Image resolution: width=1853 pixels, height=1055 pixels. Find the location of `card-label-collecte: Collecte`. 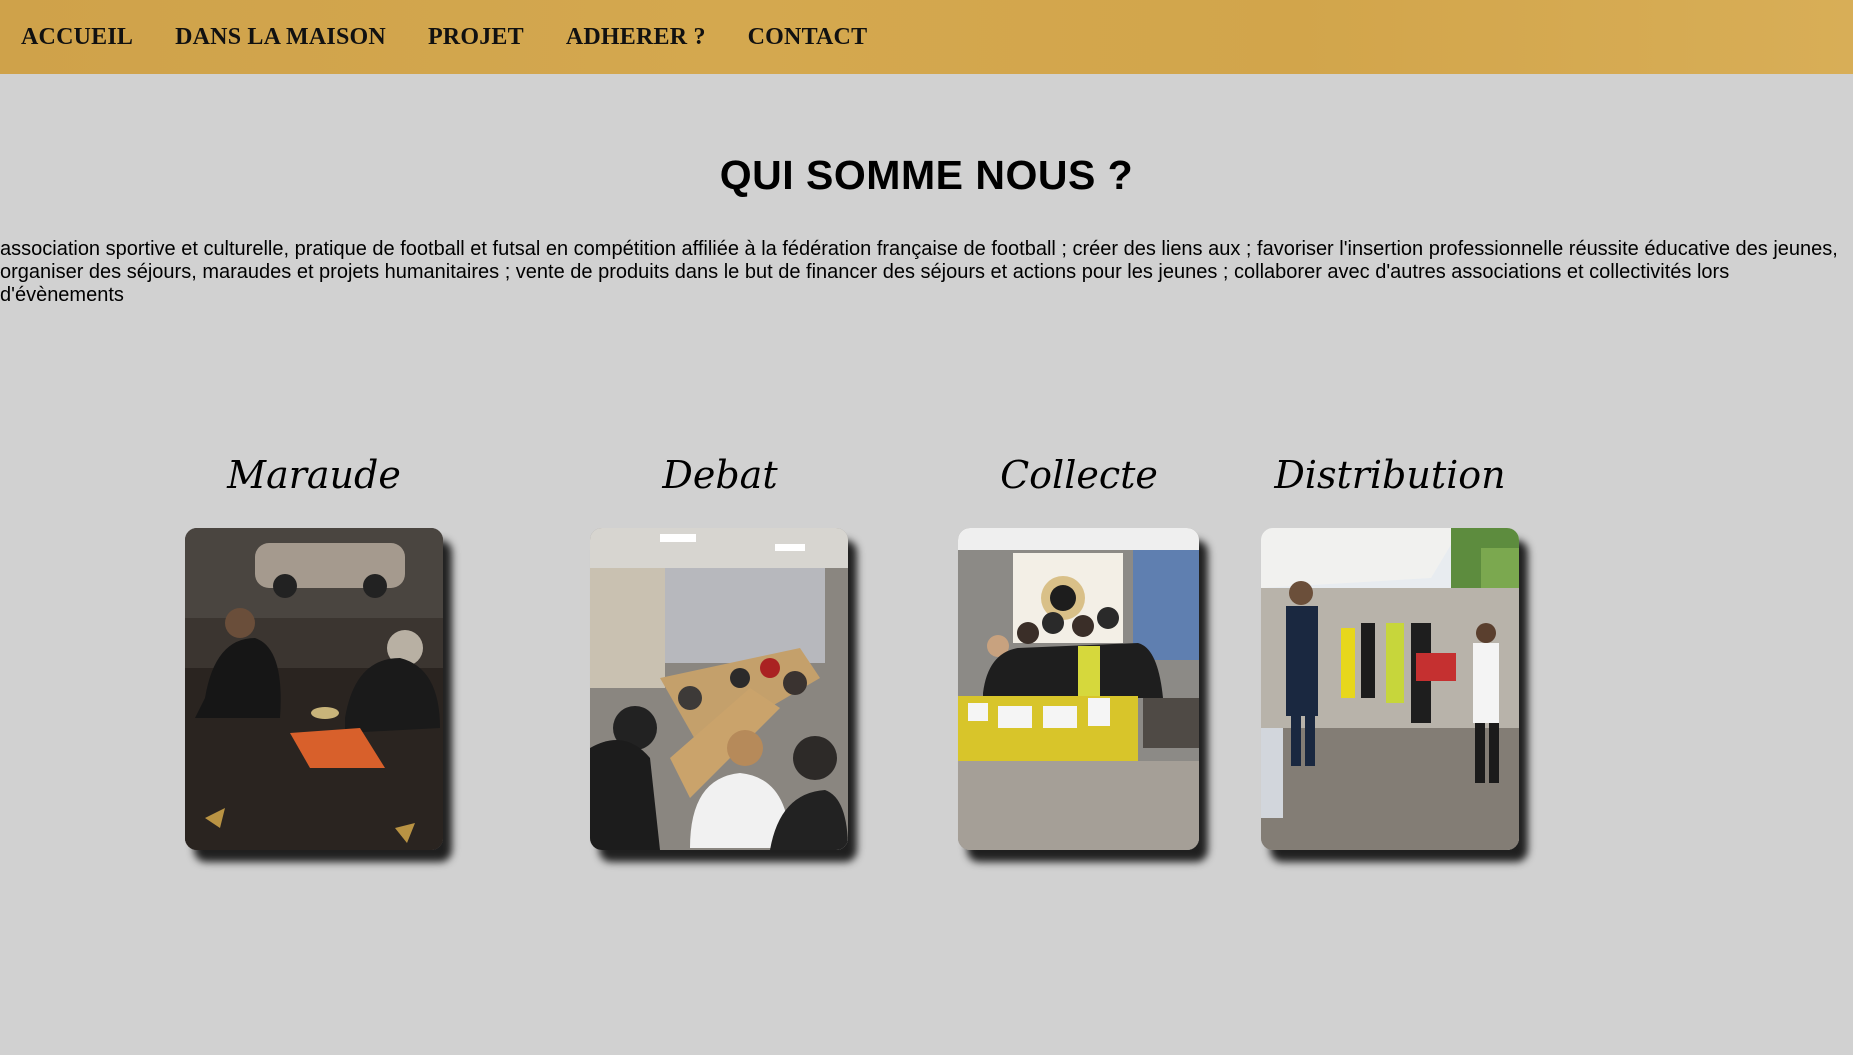

card-label-collecte: Collecte is located at coordinates (1079, 475).